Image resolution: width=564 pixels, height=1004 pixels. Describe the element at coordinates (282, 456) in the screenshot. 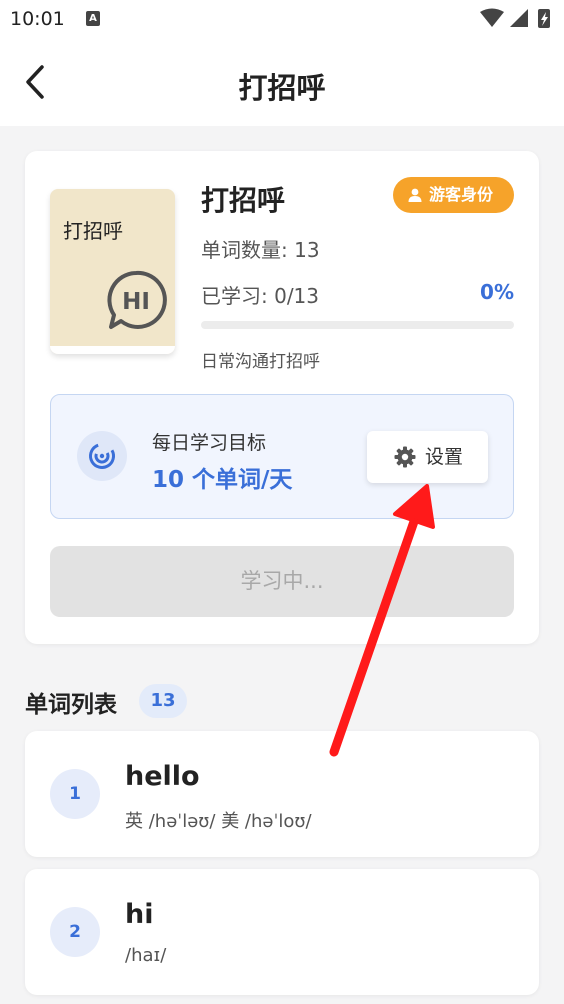

I see `daily-goal-panel: 每日学习目标 10 个单词/天 设置` at that location.